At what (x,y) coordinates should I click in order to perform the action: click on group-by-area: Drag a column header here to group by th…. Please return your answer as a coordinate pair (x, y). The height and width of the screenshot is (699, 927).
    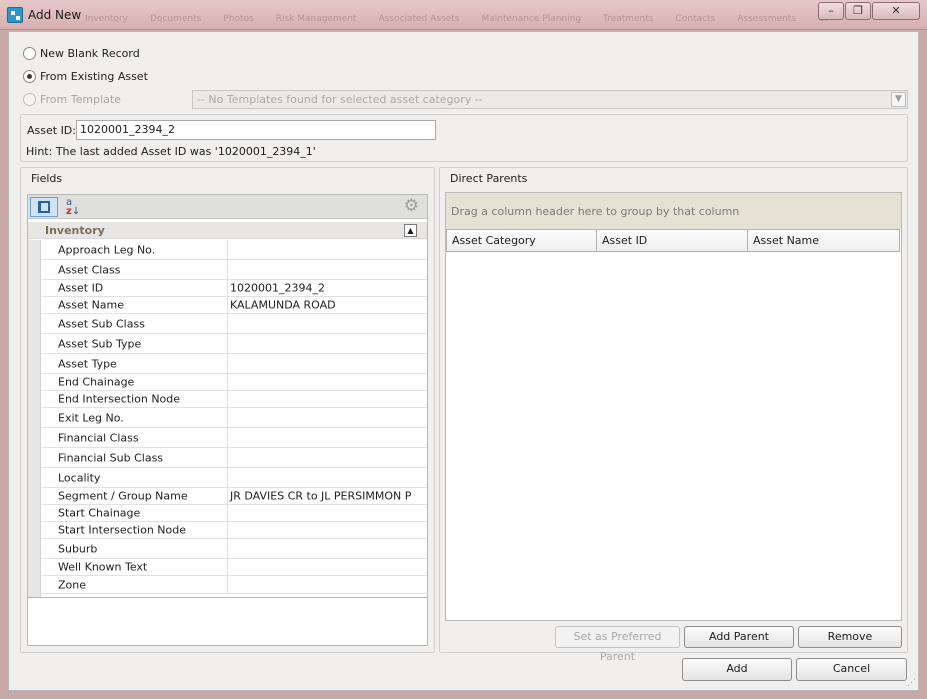
    Looking at the image, I should click on (673, 211).